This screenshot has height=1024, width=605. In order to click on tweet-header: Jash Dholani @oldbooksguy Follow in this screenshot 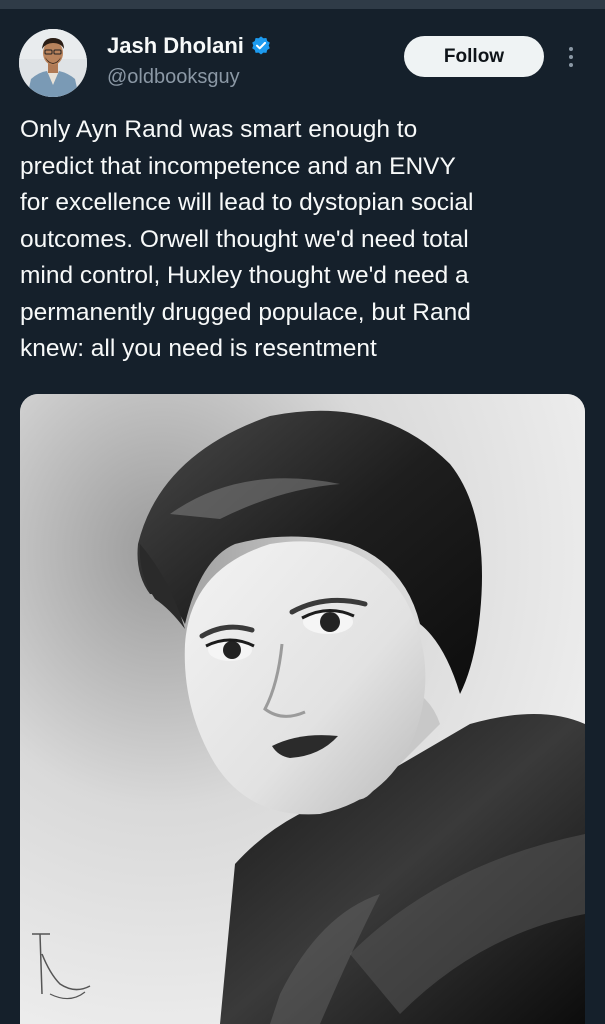, I will do `click(302, 64)`.